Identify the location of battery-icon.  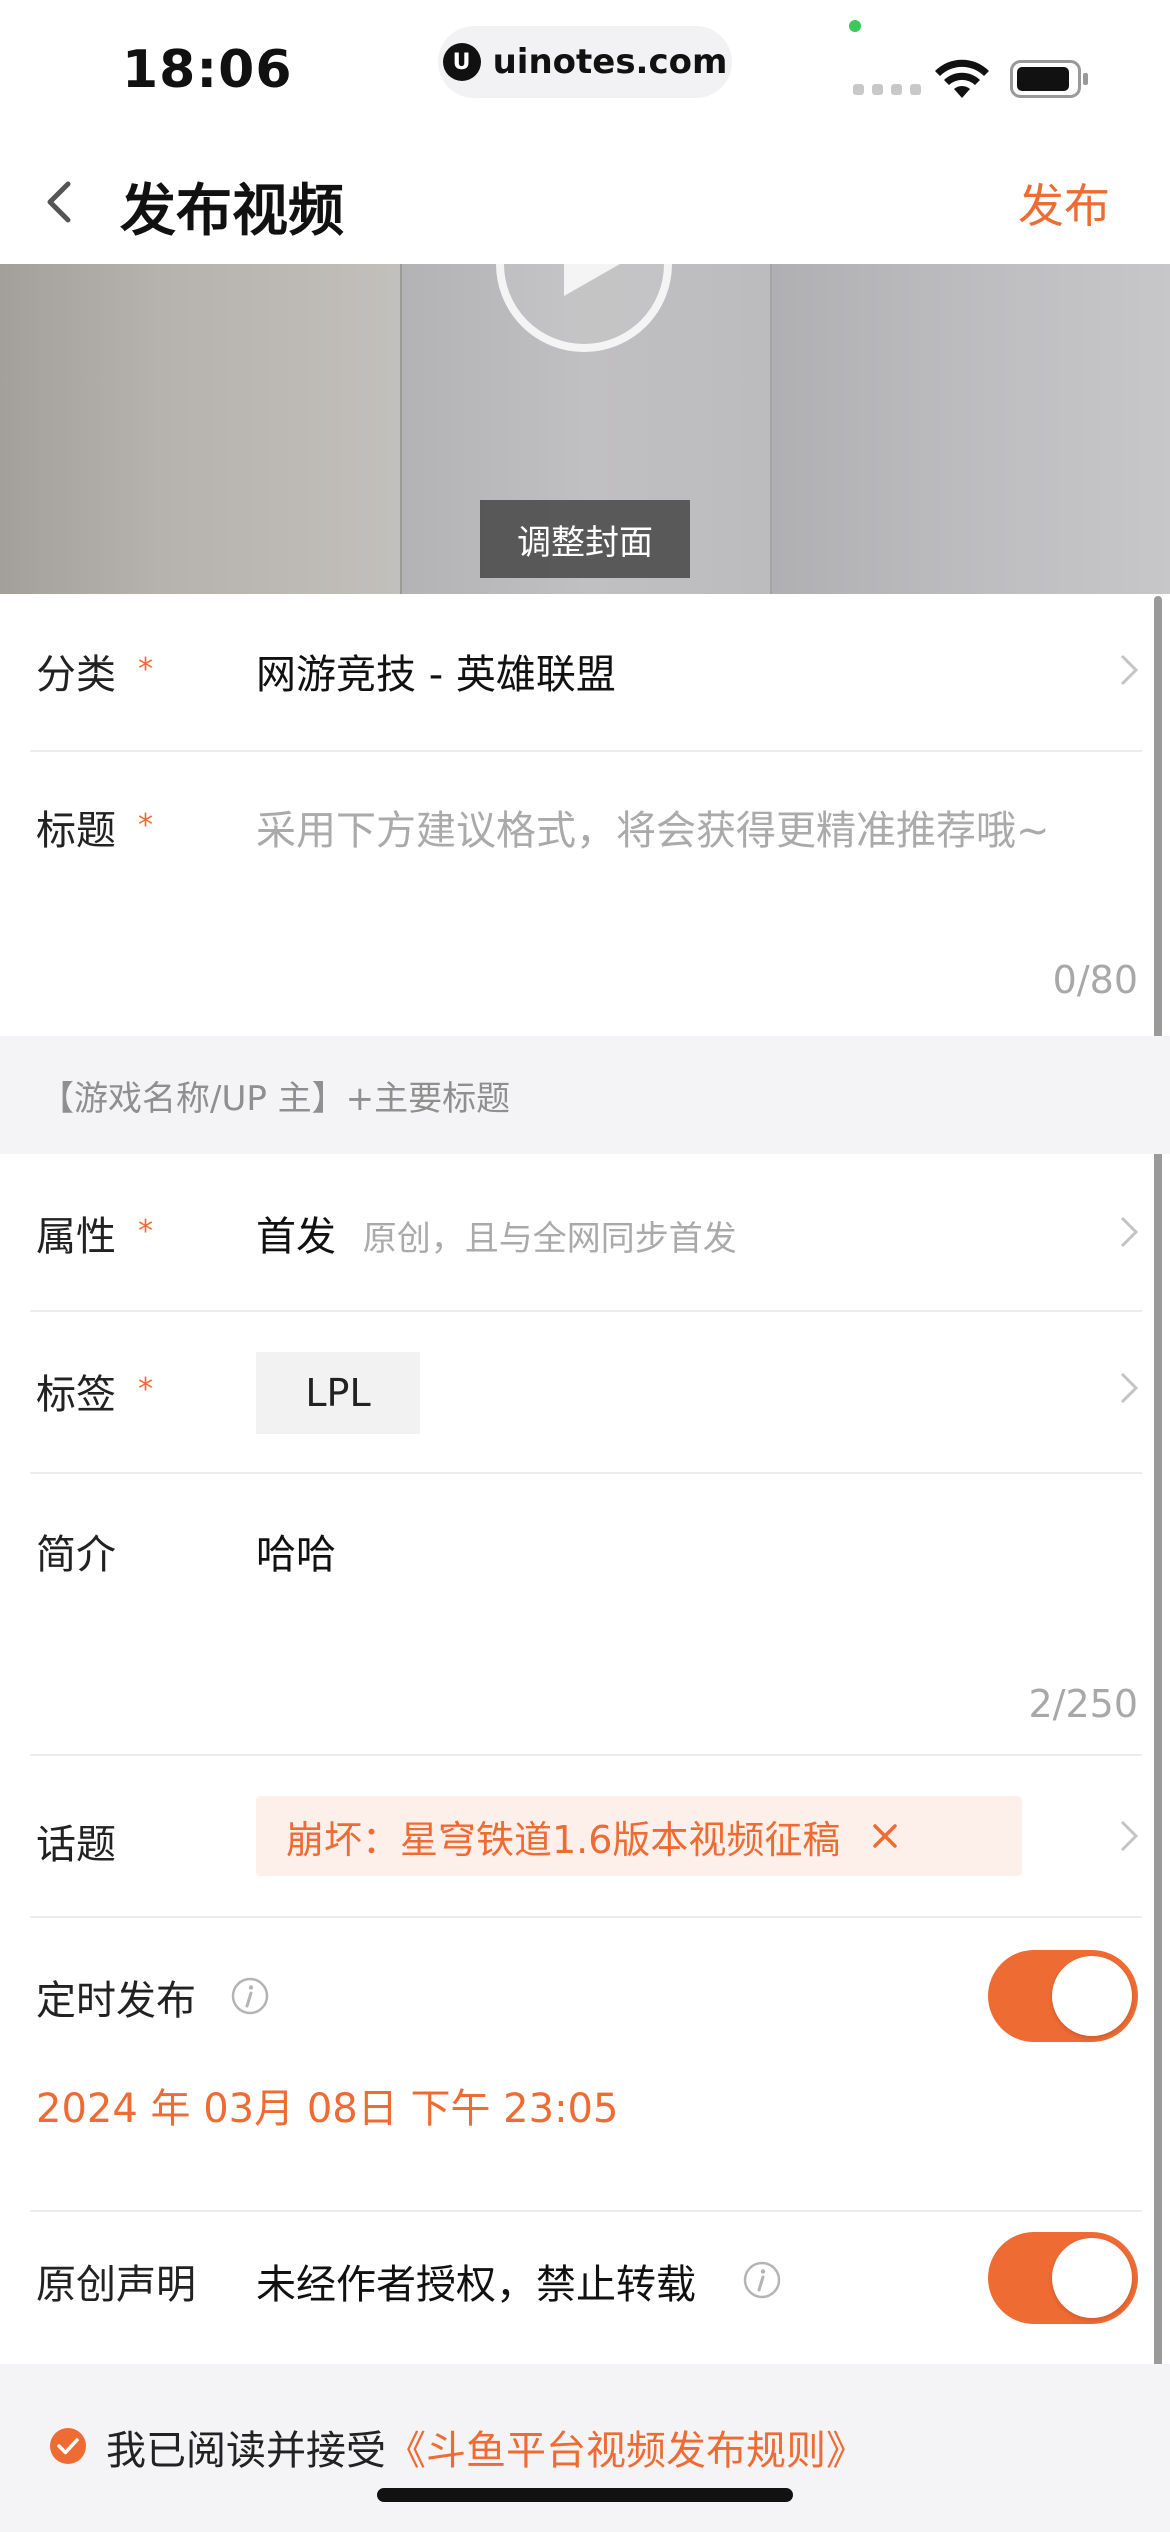
(1049, 79).